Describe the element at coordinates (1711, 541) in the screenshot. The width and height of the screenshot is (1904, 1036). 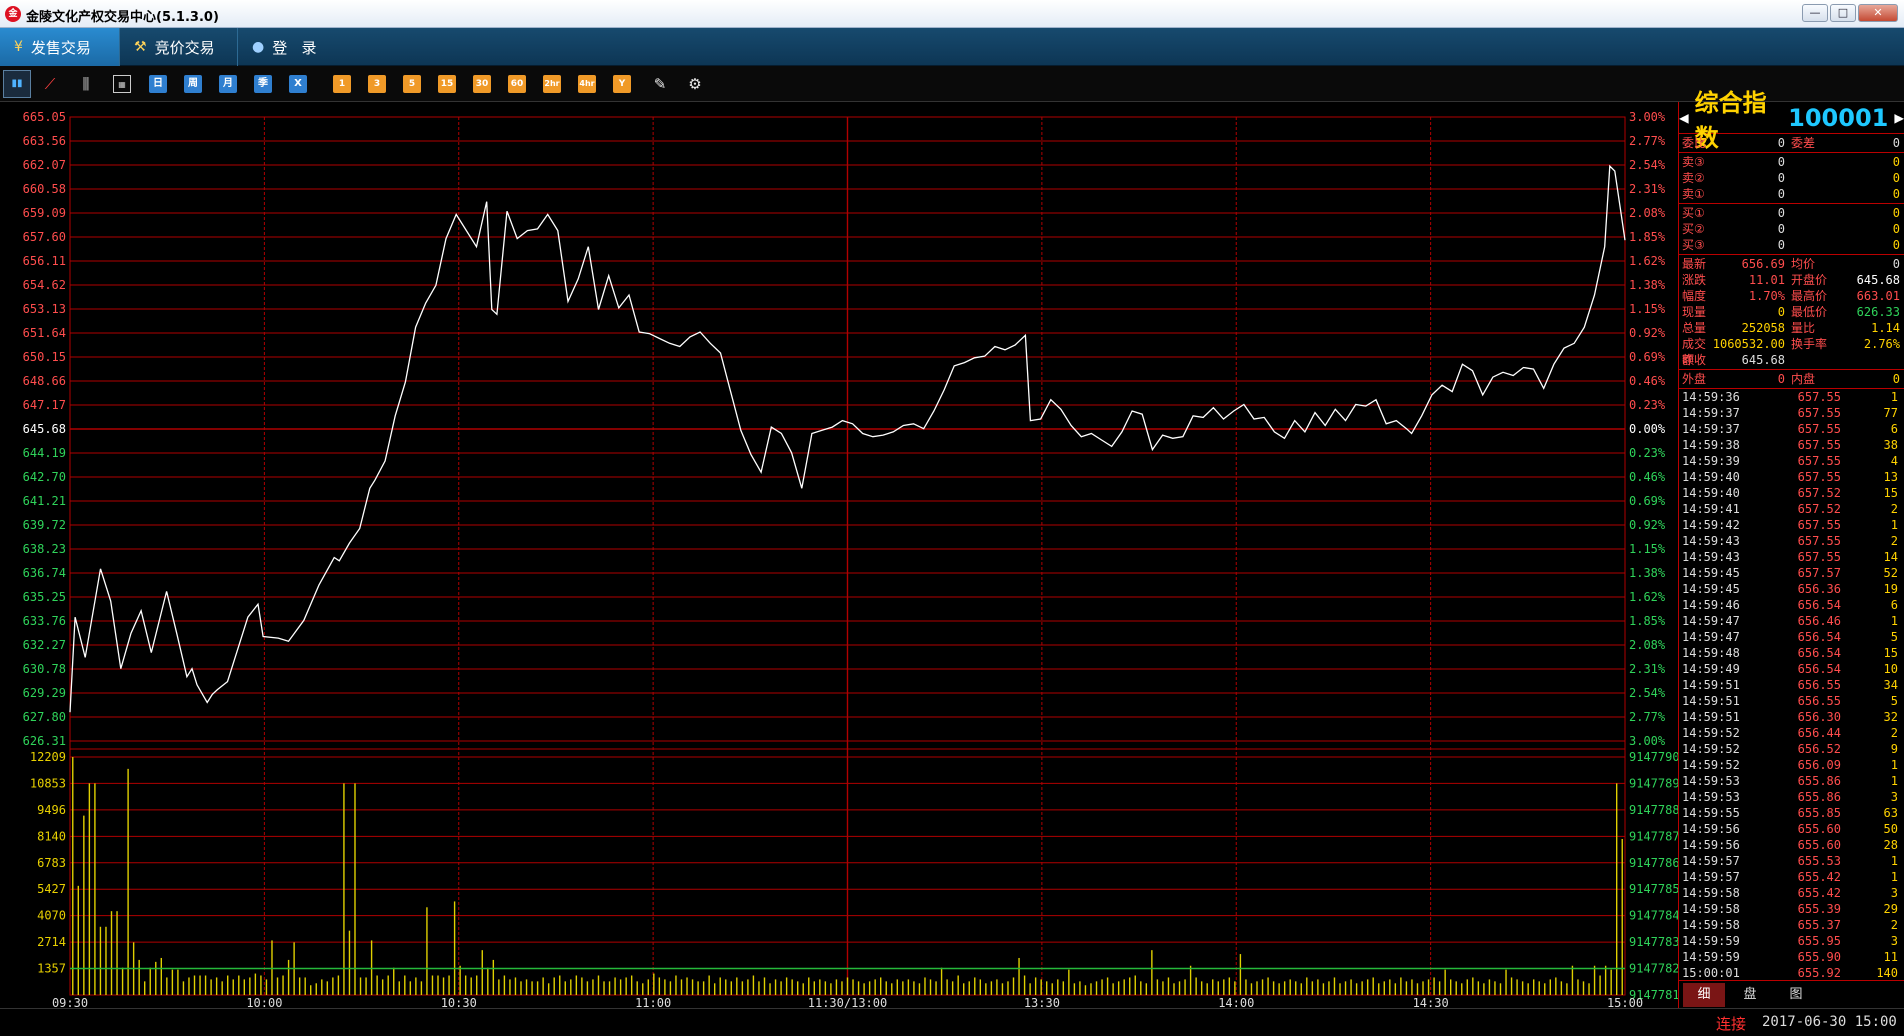
I see `tick-time: 14:59:43` at that location.